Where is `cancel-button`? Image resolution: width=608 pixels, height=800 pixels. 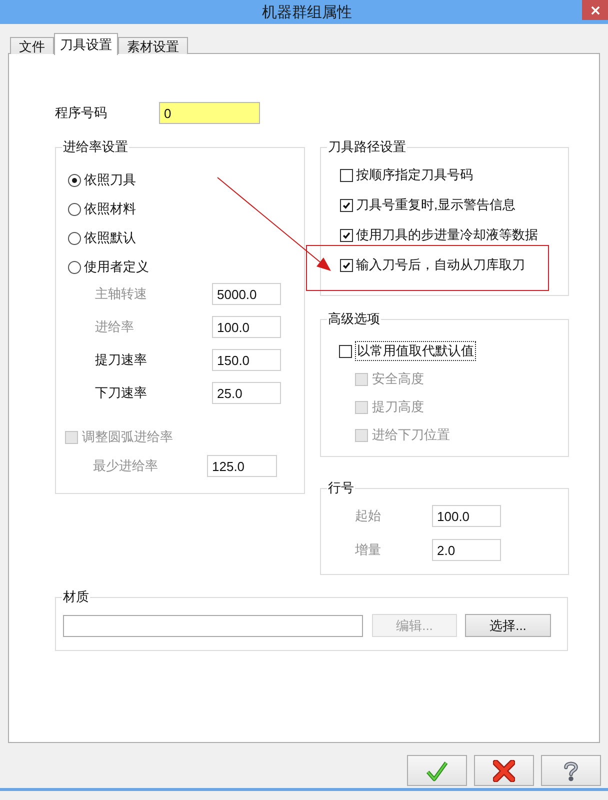
cancel-button is located at coordinates (504, 770).